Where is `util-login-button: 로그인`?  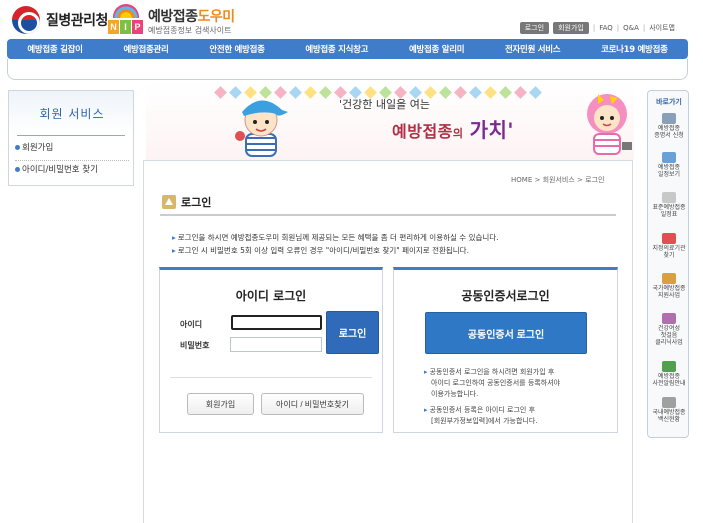
util-login-button: 로그인 is located at coordinates (534, 28).